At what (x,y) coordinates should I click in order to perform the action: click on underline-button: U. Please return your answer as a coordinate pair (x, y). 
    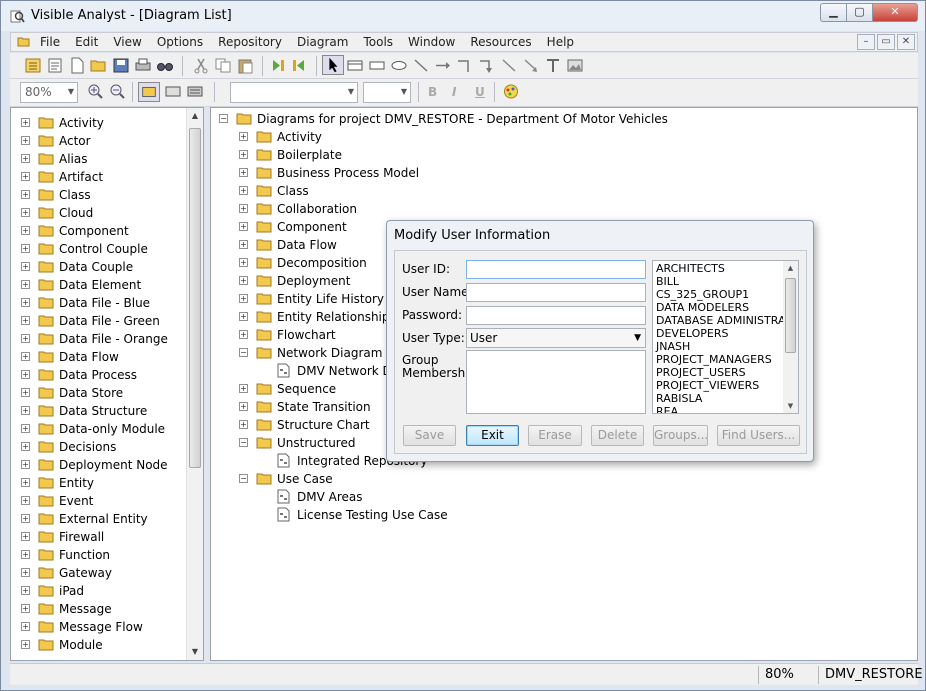
    Looking at the image, I should click on (480, 92).